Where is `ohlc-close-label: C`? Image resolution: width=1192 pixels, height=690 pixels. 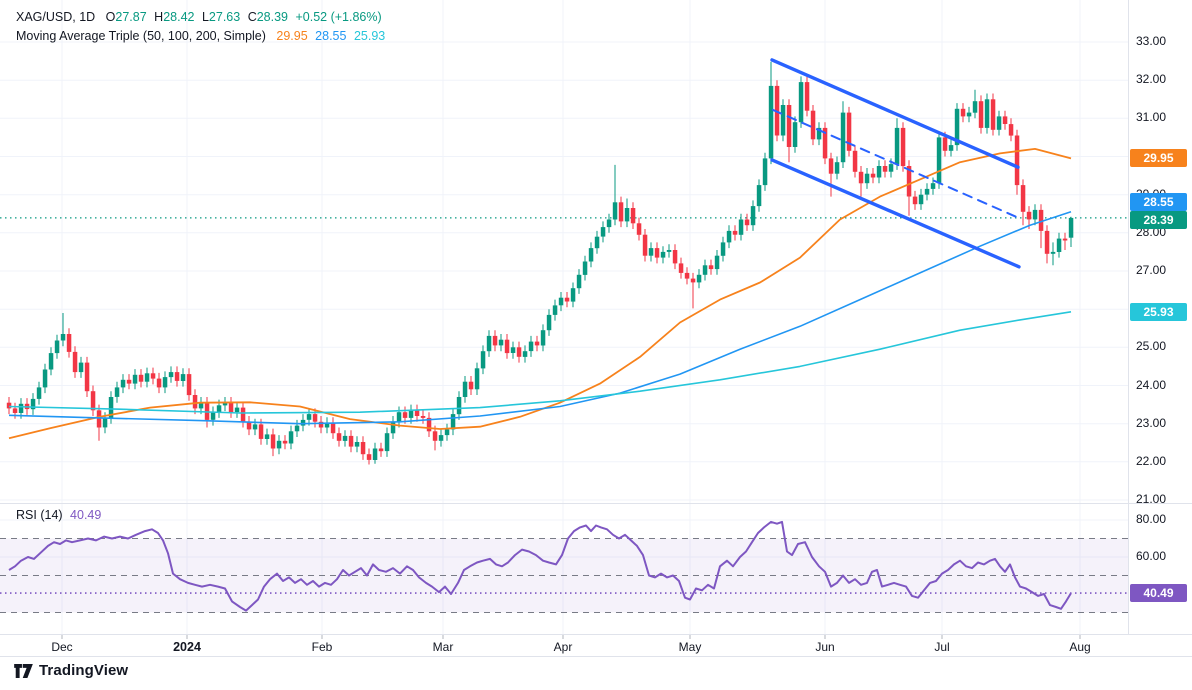 ohlc-close-label: C is located at coordinates (252, 17).